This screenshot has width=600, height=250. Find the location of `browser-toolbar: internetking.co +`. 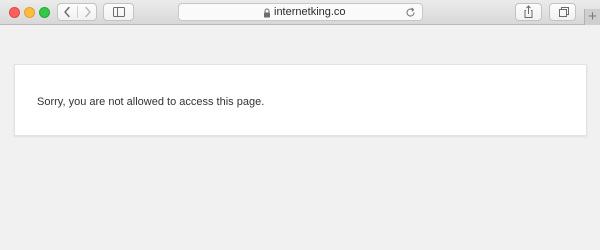

browser-toolbar: internetking.co + is located at coordinates (300, 13).